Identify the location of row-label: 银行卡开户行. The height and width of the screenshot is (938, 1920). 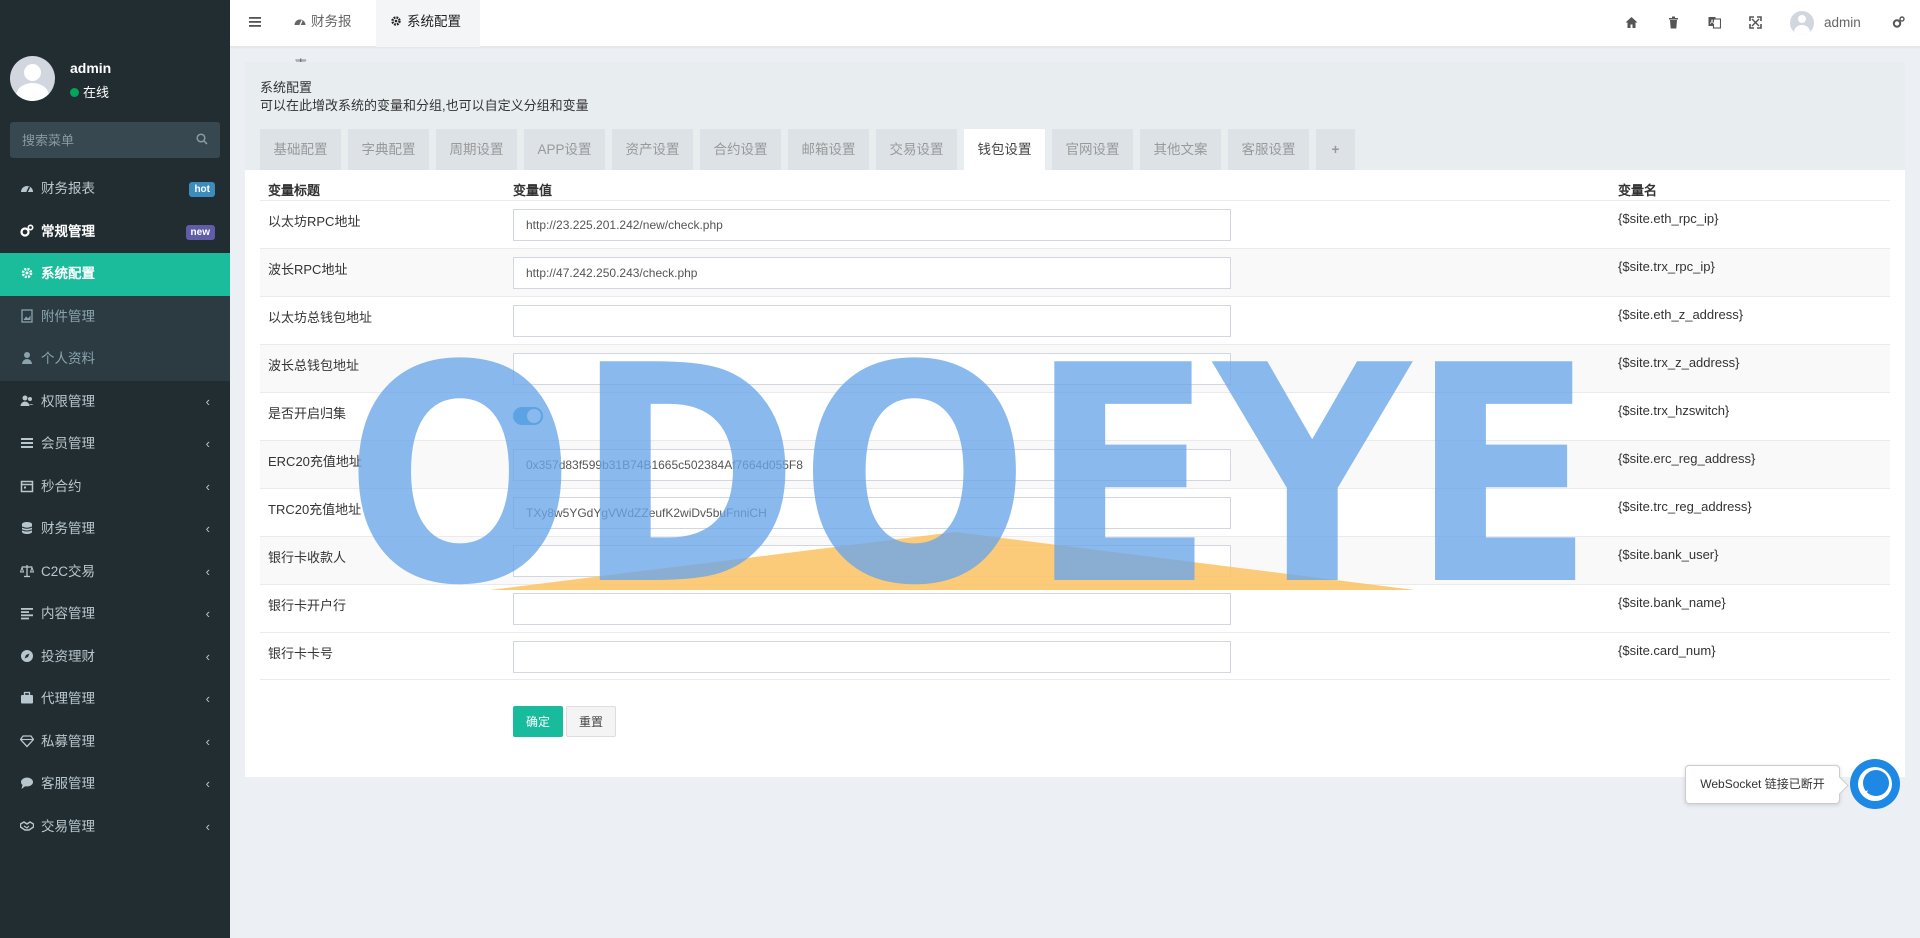
(307, 605).